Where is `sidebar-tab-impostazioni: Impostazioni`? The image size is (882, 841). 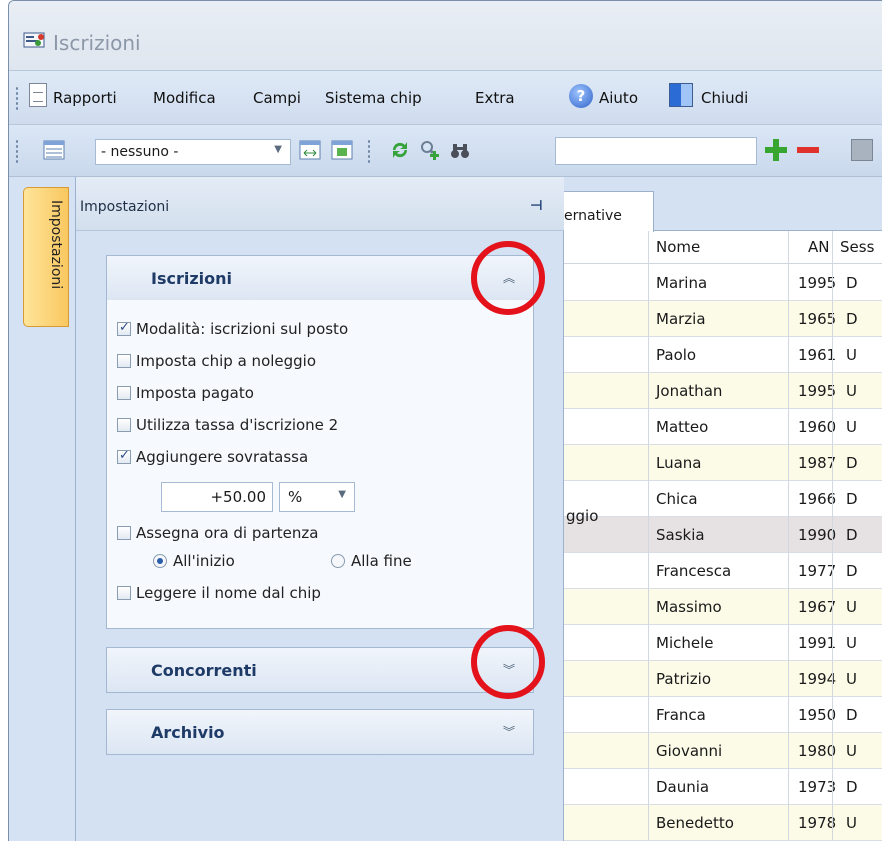
sidebar-tab-impostazioni: Impostazioni is located at coordinates (46, 257).